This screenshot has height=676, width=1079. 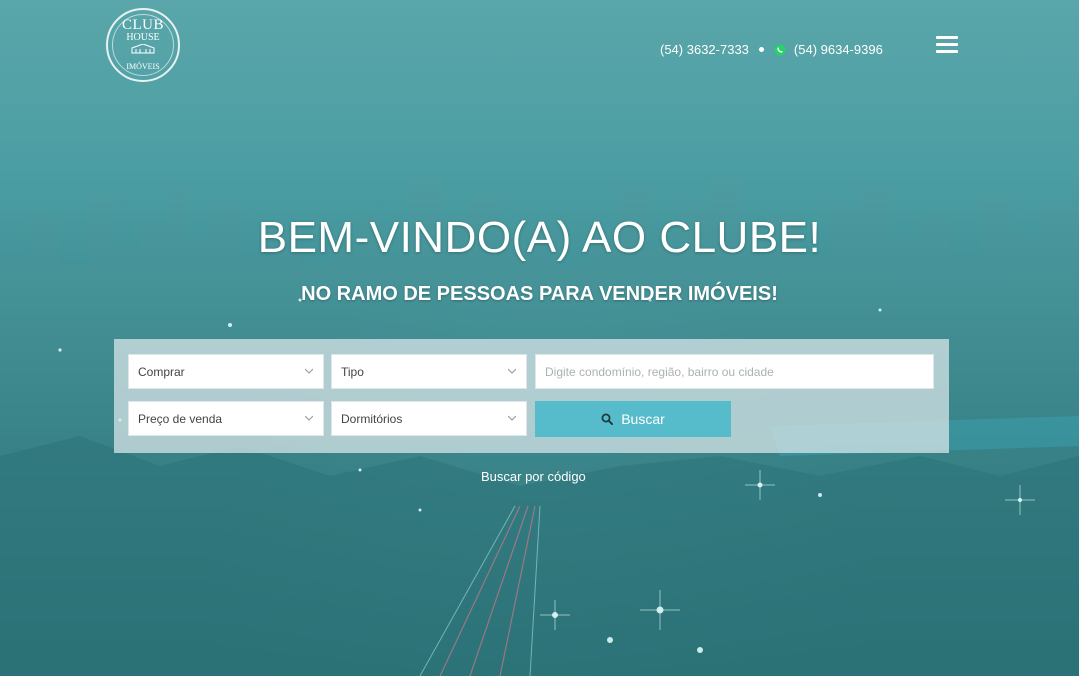 I want to click on bedrooms-select-value: Dormitórios, so click(x=372, y=418).